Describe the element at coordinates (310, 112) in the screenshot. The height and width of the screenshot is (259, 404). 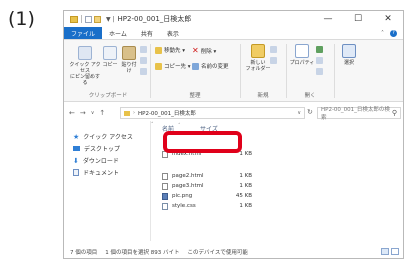
I see `refresh-icon: ↻` at that location.